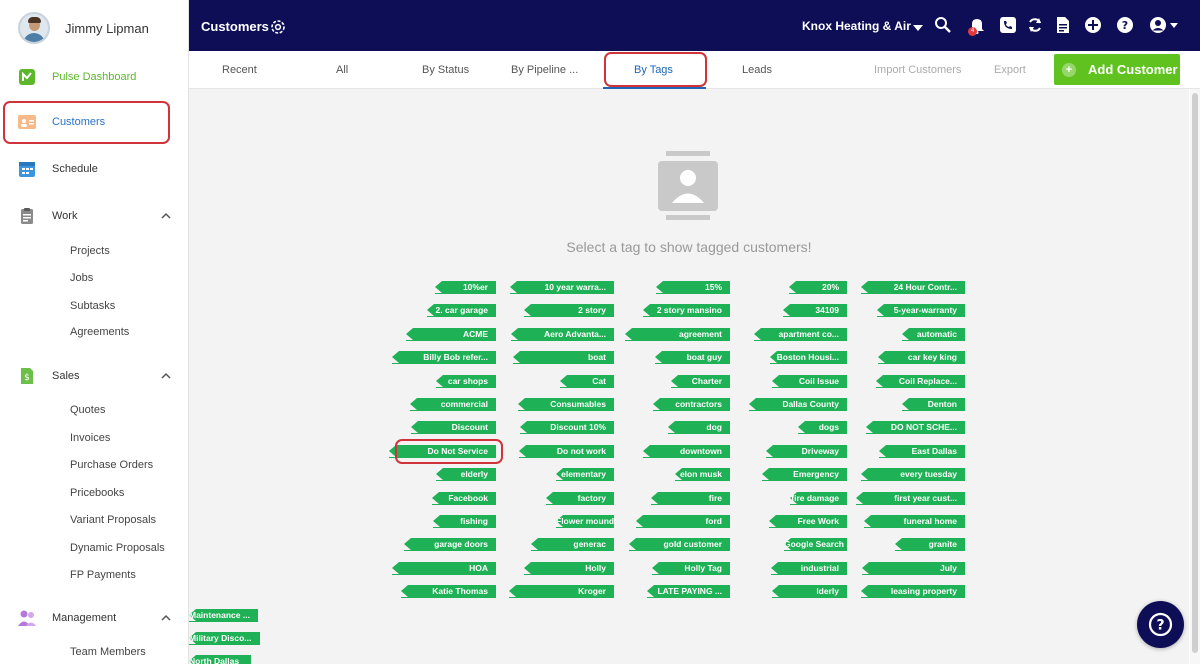 This screenshot has height=664, width=1200. What do you see at coordinates (702, 474) in the screenshot?
I see `tag-chip: elon musk` at bounding box center [702, 474].